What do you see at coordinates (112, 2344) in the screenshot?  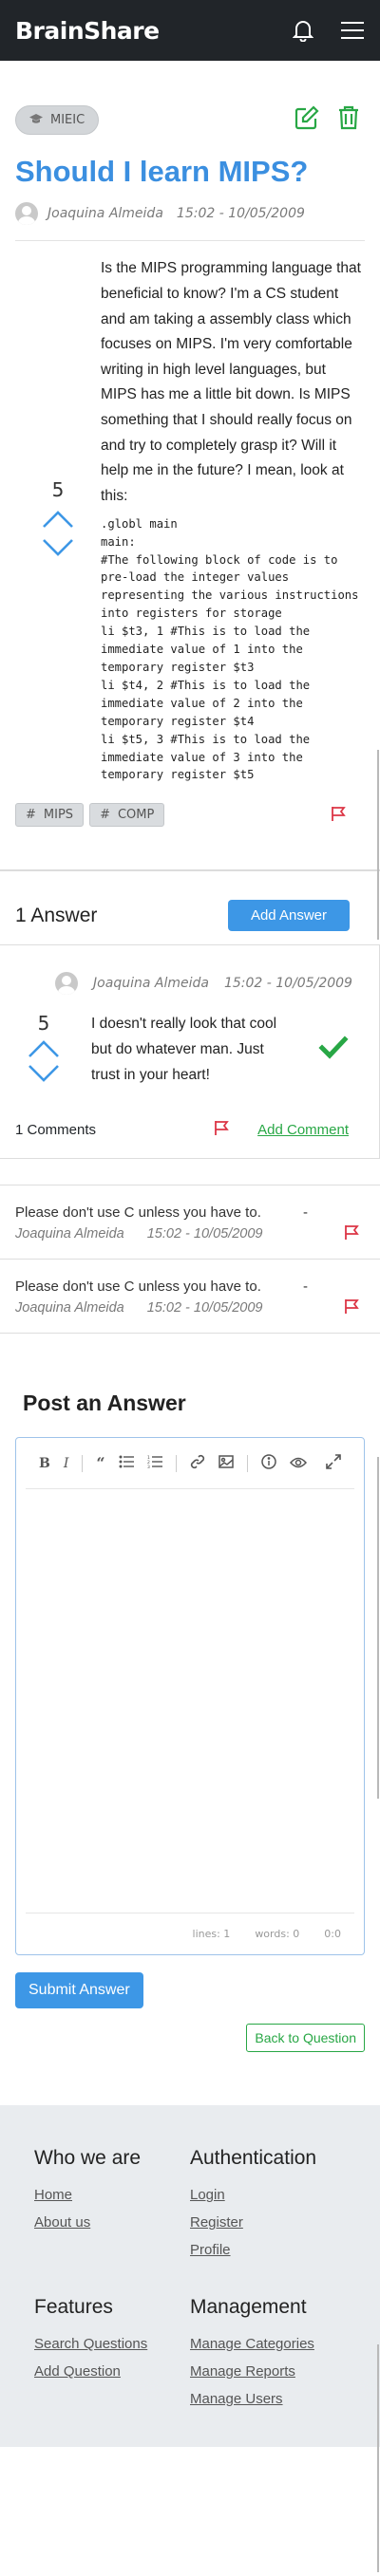 I see `footer-link-search-questions: Search Questions` at bounding box center [112, 2344].